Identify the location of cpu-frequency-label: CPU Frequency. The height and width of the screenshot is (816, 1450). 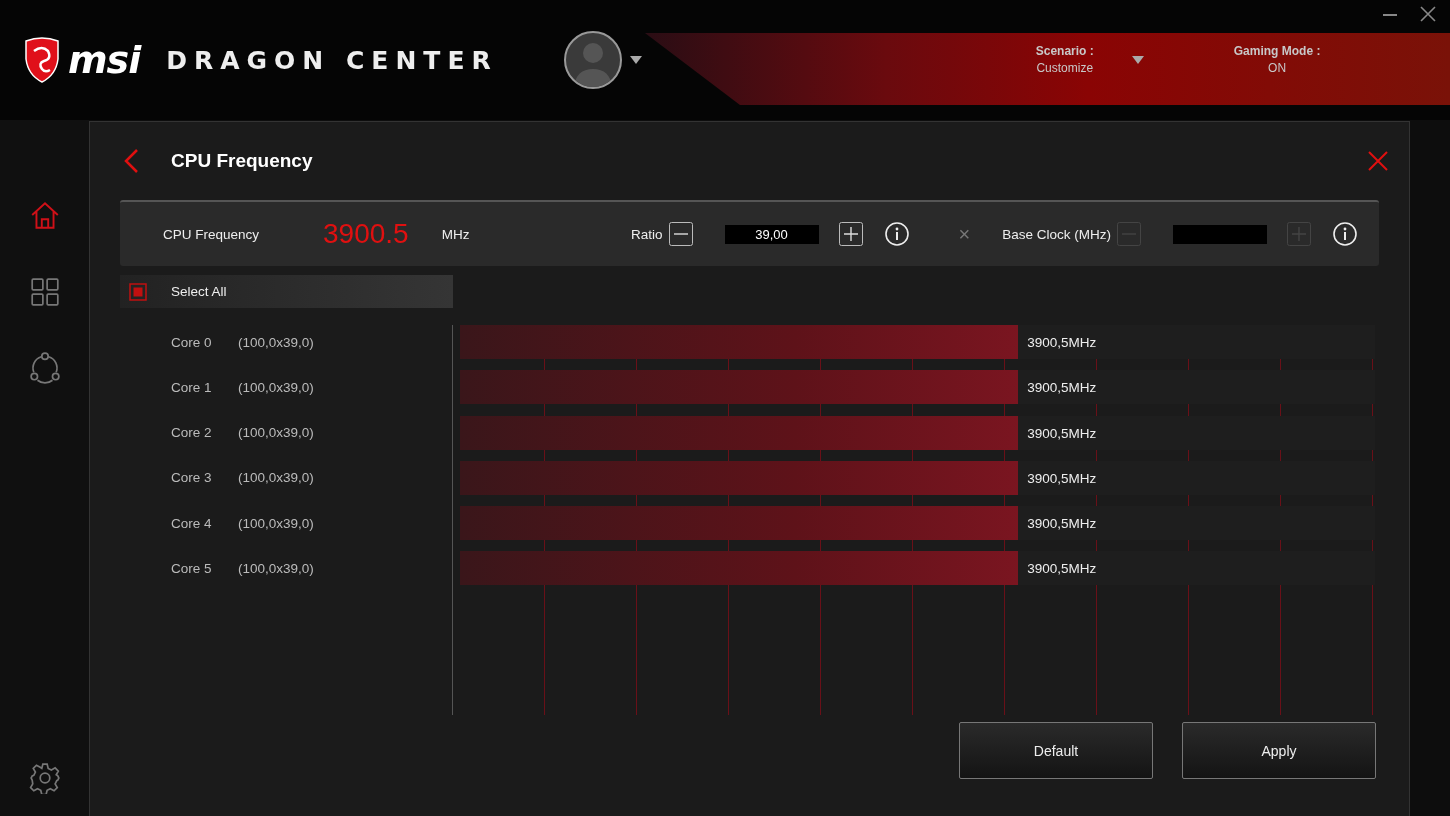
(211, 234).